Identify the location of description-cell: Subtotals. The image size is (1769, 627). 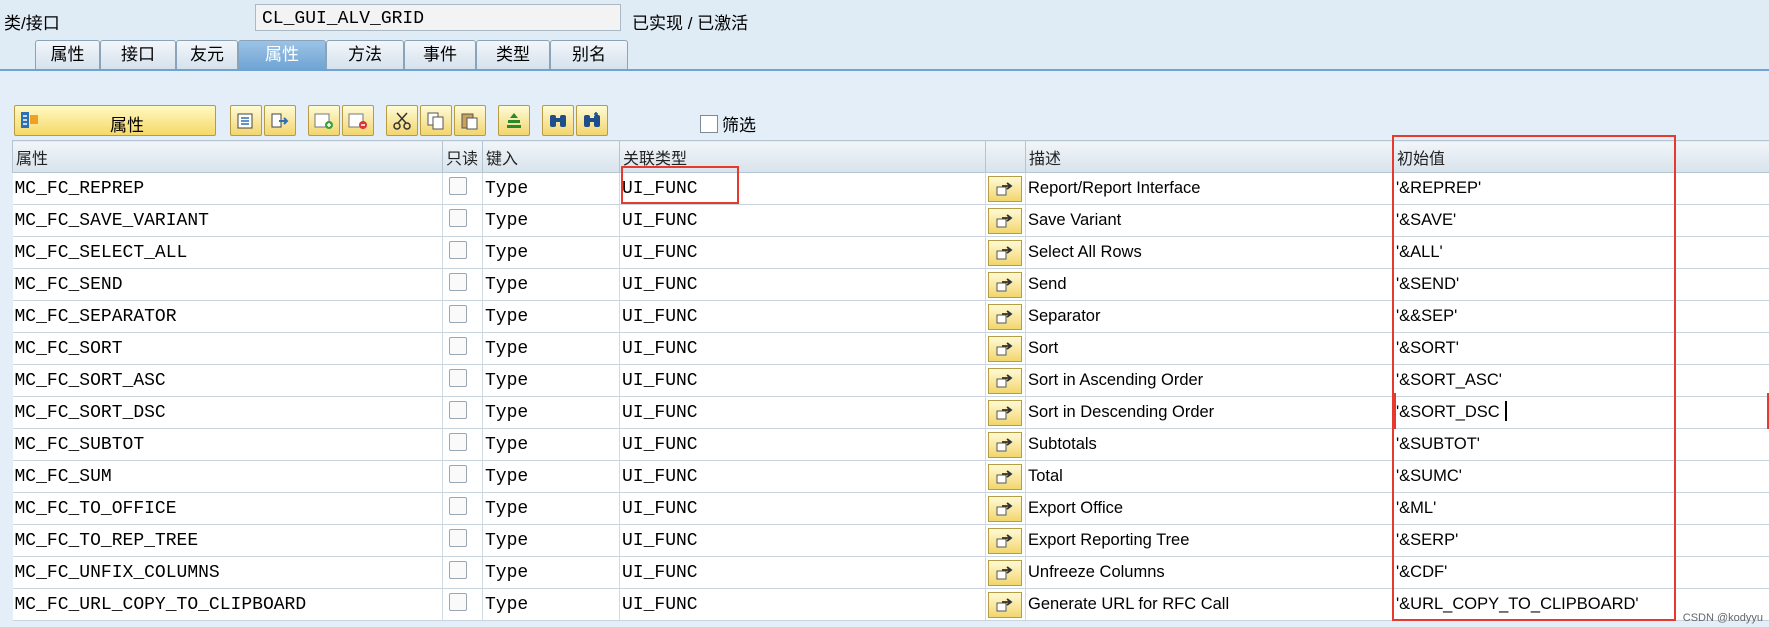
(1209, 444).